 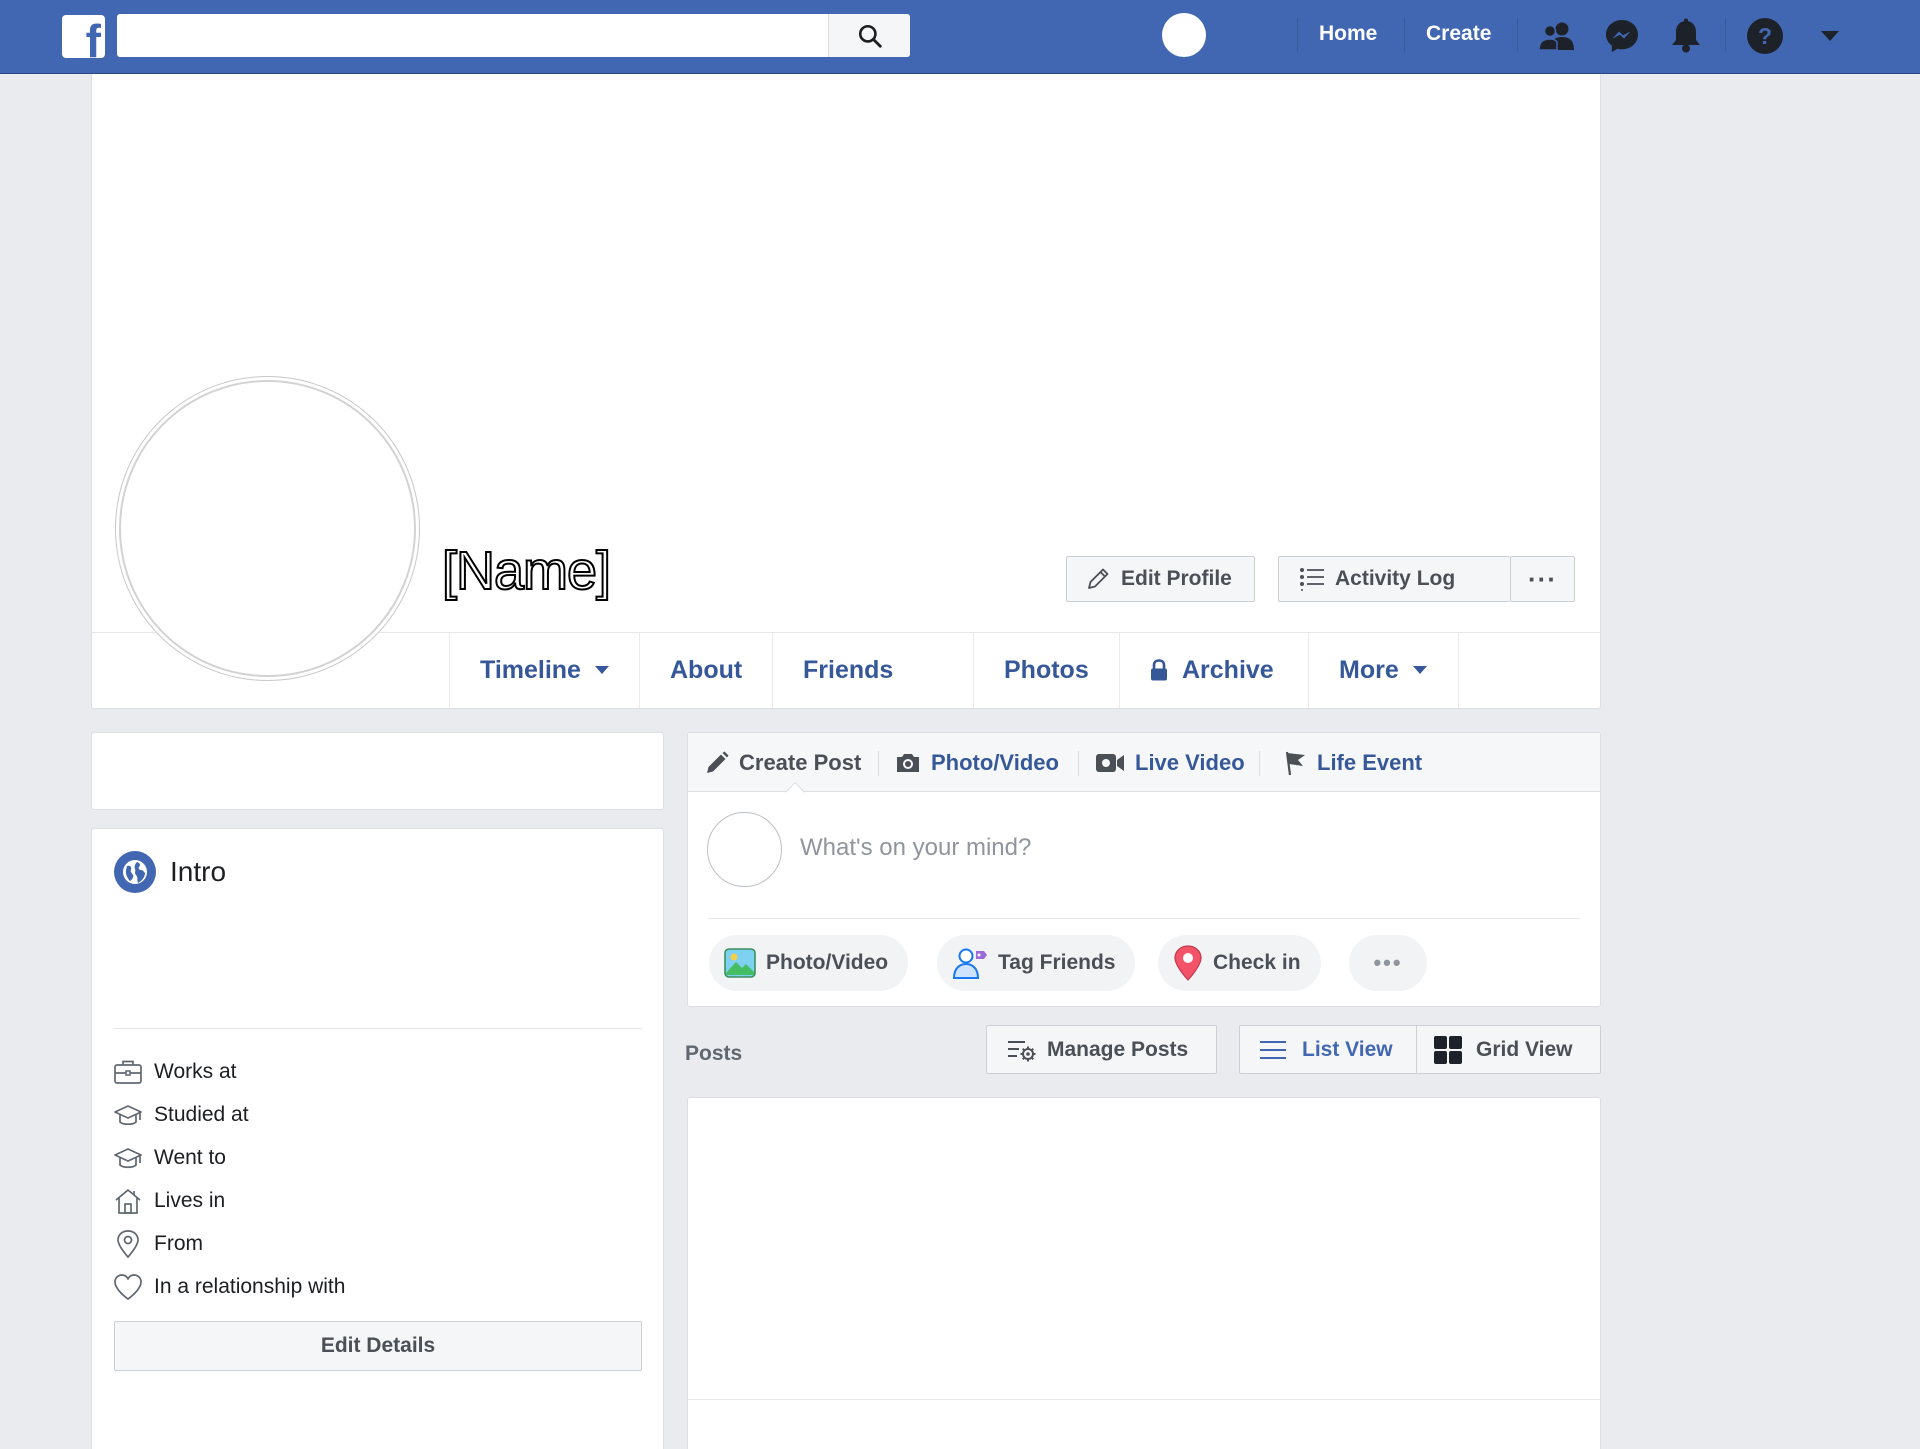 What do you see at coordinates (714, 1053) in the screenshot?
I see `posts-heading: Posts` at bounding box center [714, 1053].